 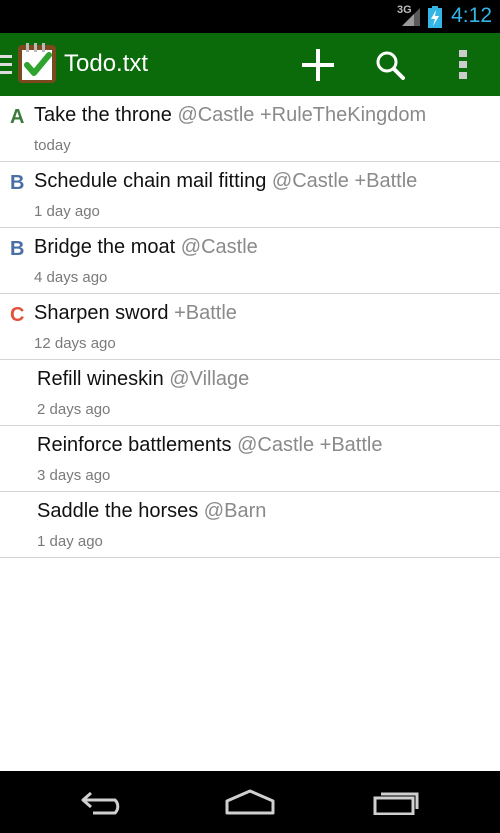 What do you see at coordinates (52, 145) in the screenshot?
I see `task-age: today` at bounding box center [52, 145].